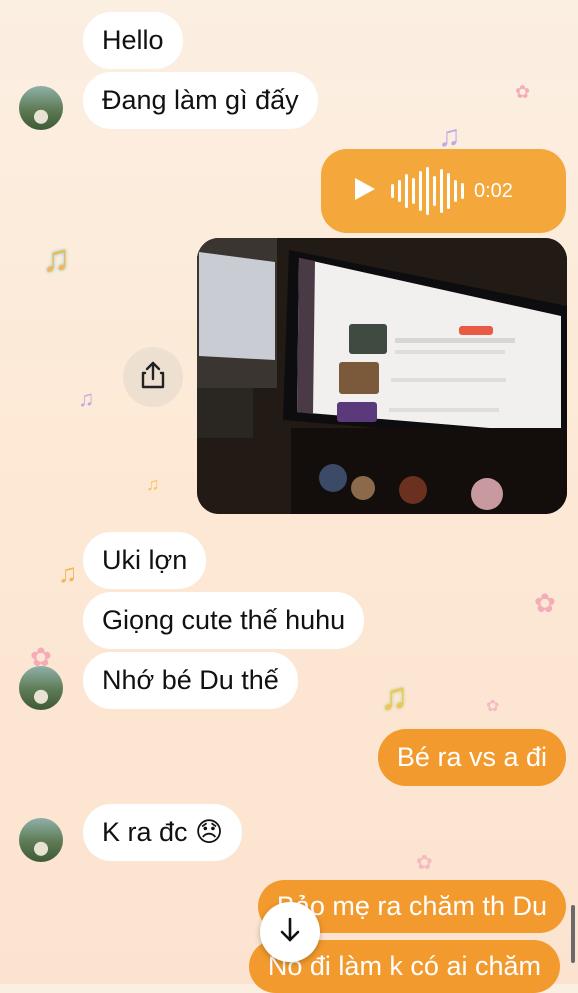 This screenshot has width=578, height=993. I want to click on play-icon, so click(364, 191).